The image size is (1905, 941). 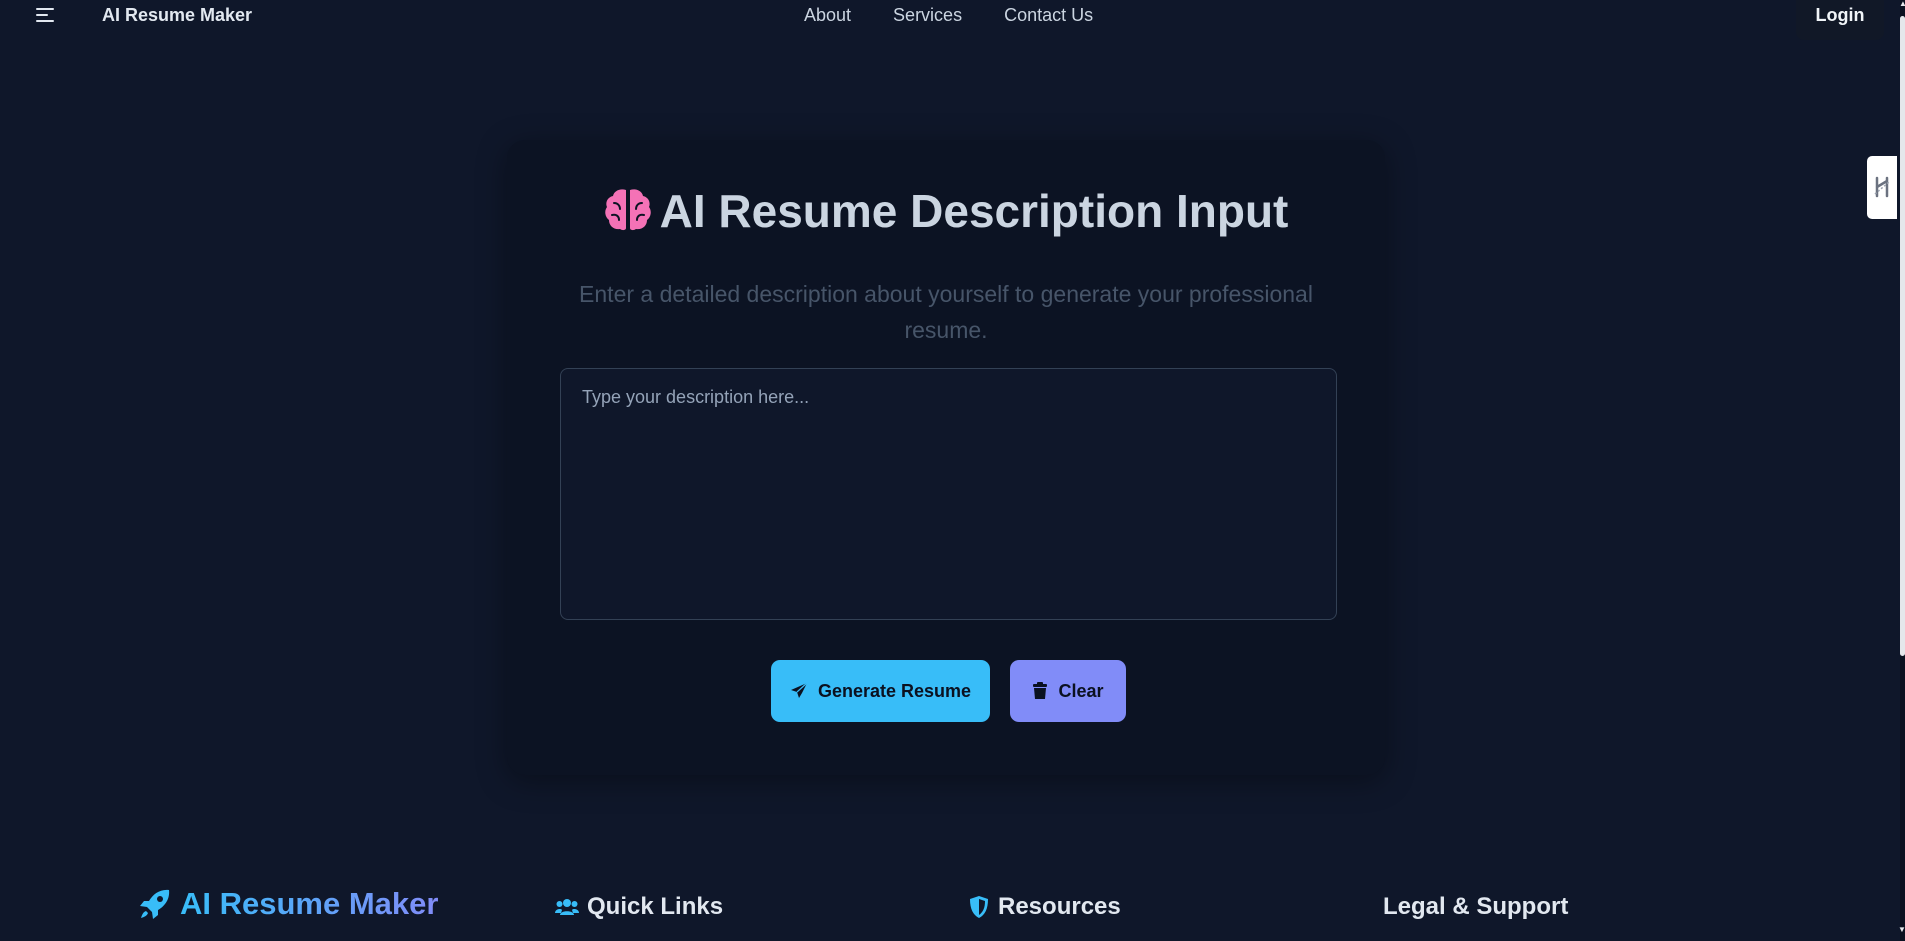 I want to click on scrollbar-thumb, so click(x=1902, y=336).